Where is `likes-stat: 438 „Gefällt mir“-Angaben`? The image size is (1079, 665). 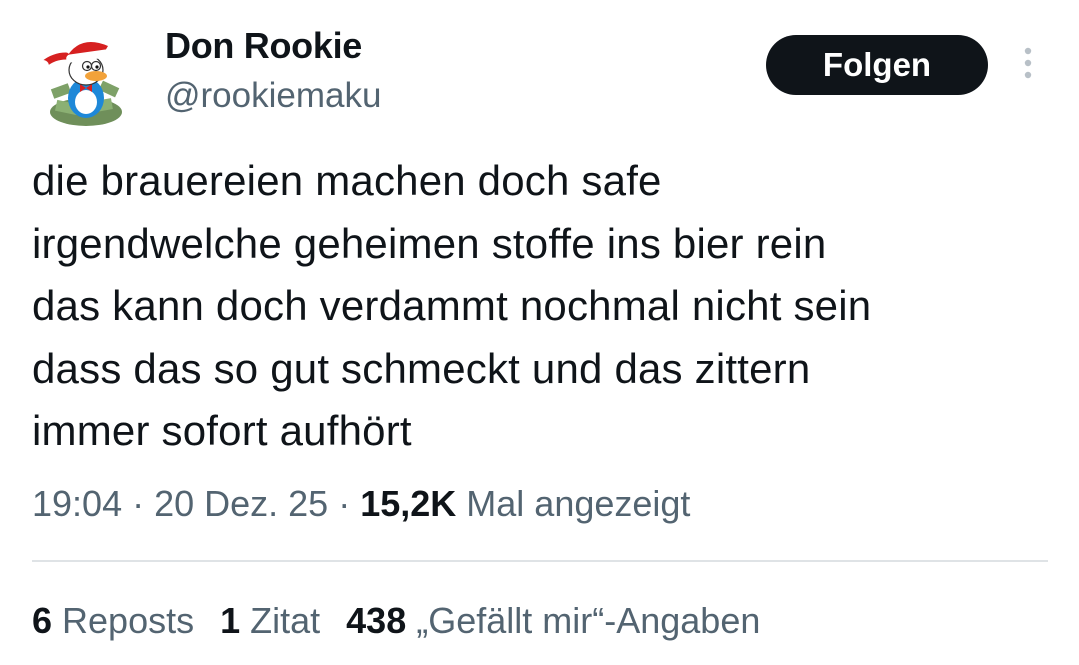
likes-stat: 438 „Gefällt mir“-Angaben is located at coordinates (553, 620).